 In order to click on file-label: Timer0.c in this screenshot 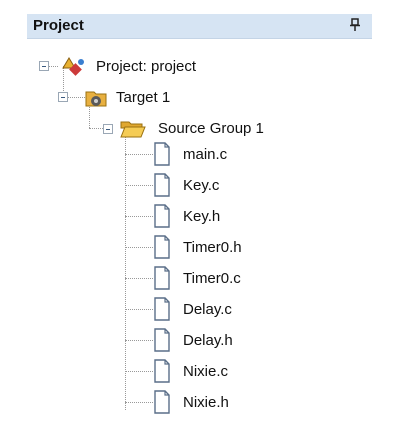, I will do `click(212, 278)`.